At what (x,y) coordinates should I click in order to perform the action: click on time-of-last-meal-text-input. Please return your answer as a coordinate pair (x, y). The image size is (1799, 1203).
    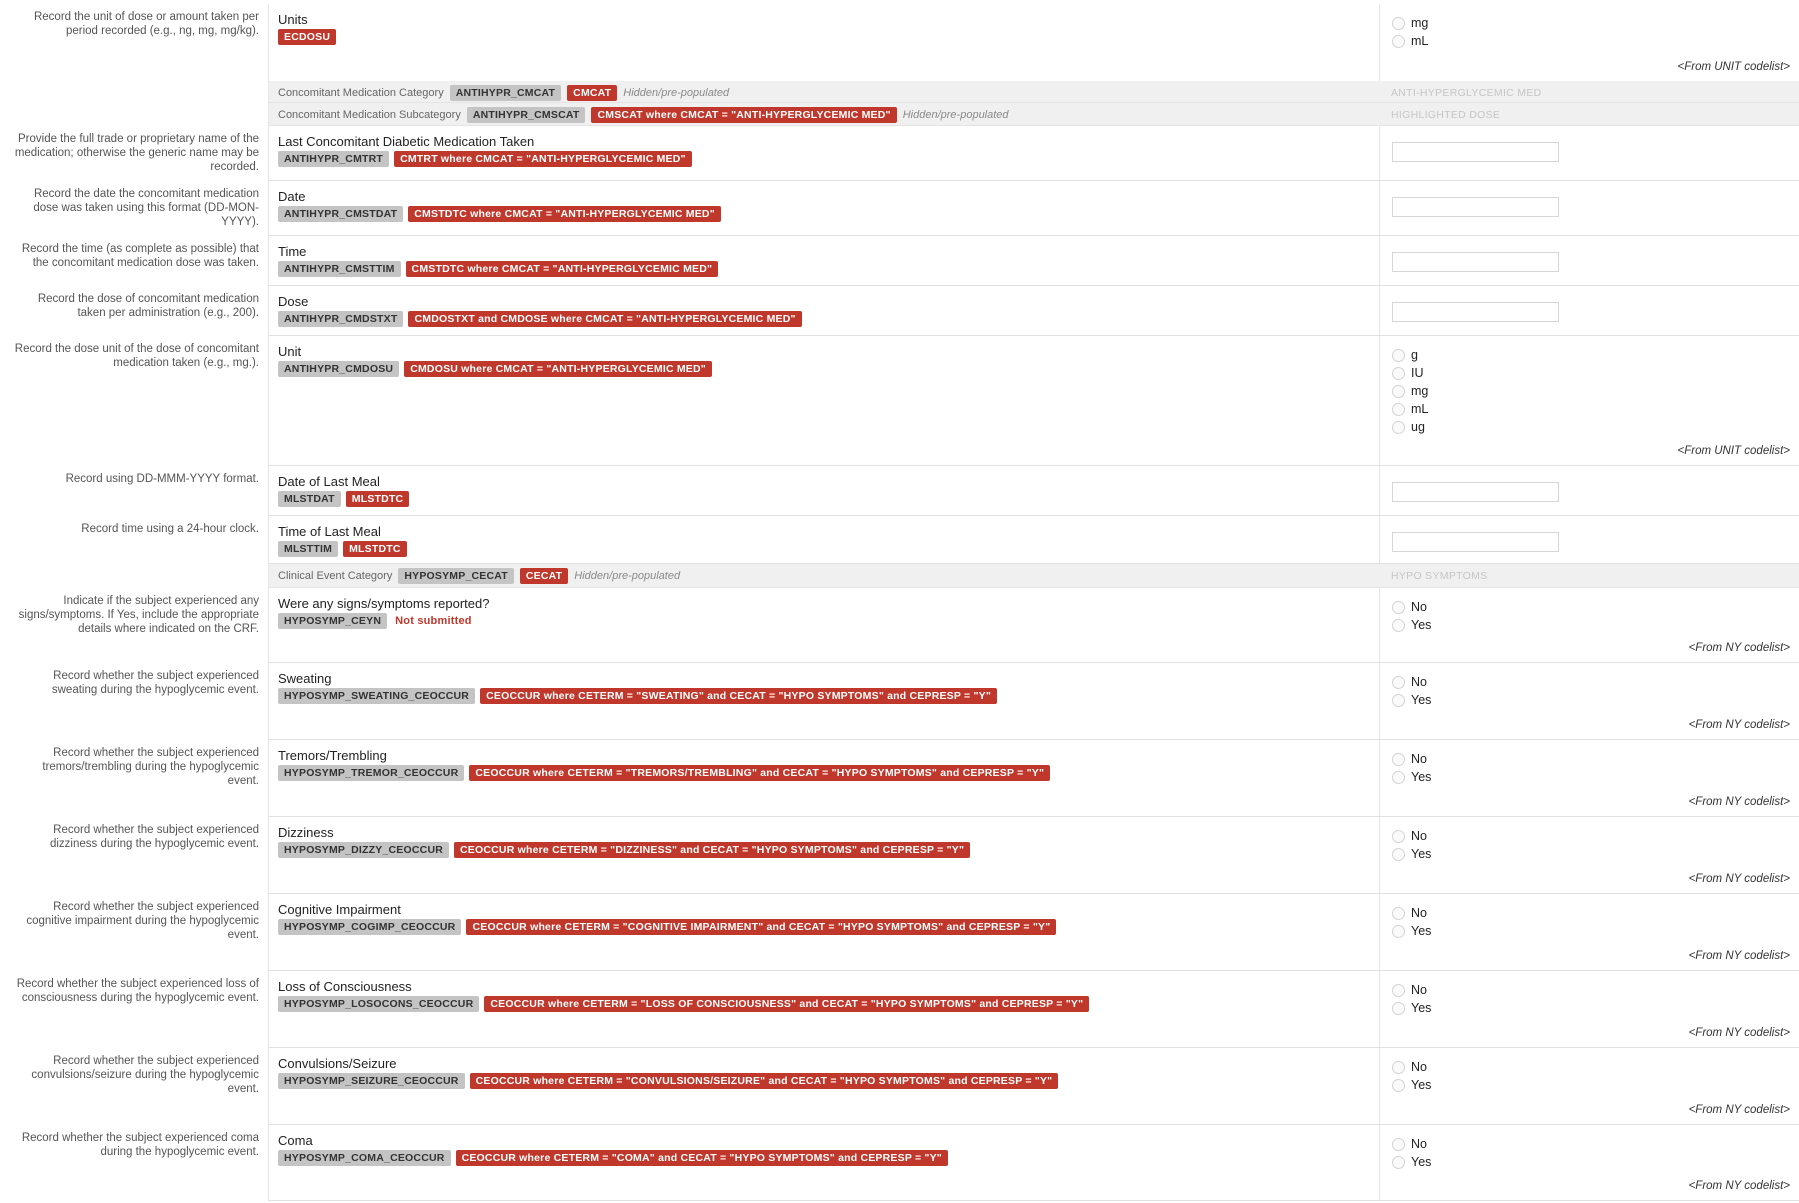
    Looking at the image, I should click on (1475, 542).